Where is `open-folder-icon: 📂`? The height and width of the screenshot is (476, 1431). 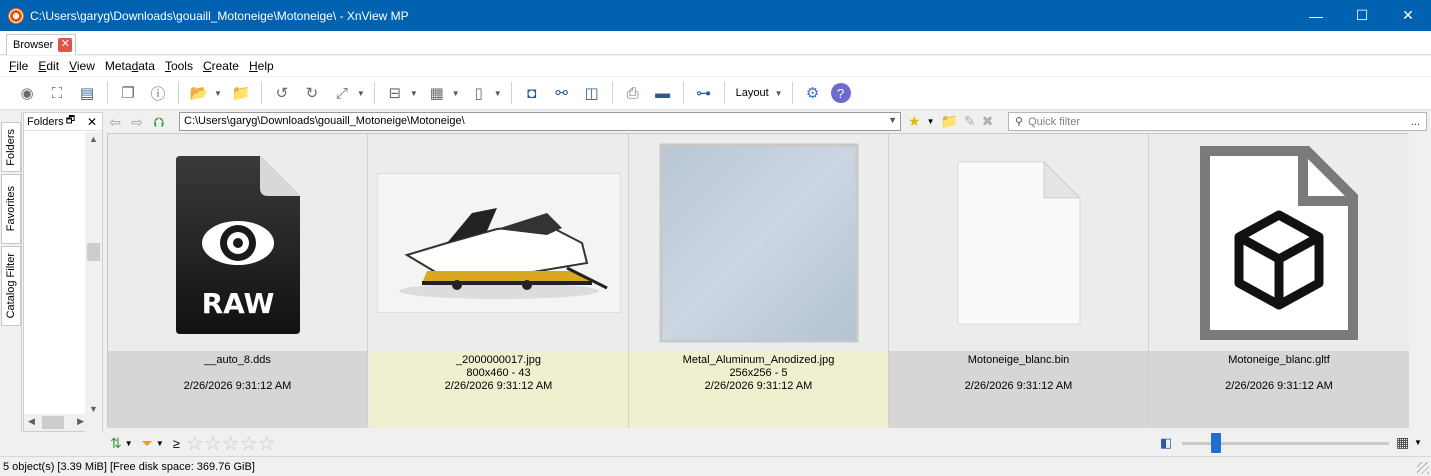 open-folder-icon: 📂 is located at coordinates (199, 93).